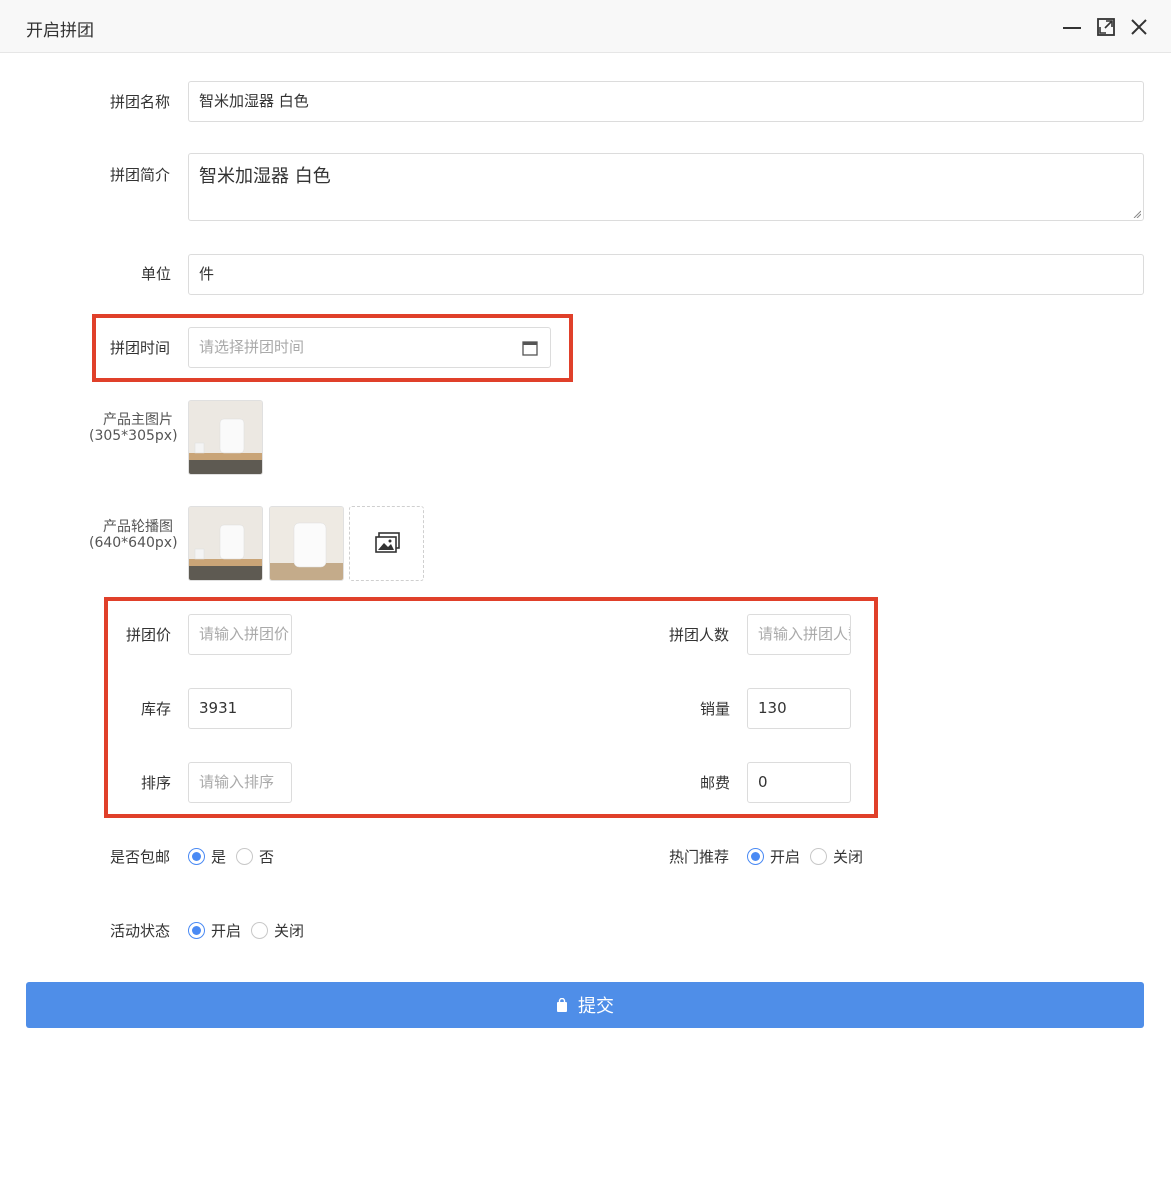 The height and width of the screenshot is (1186, 1171). I want to click on status-radio-group: 开启 关闭, so click(251, 930).